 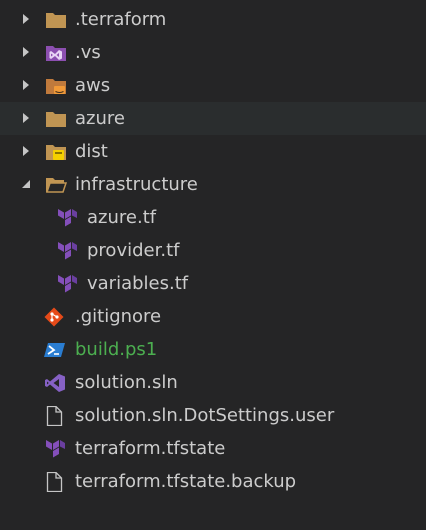 What do you see at coordinates (126, 382) in the screenshot?
I see `tree-item-label: solution.sln` at bounding box center [126, 382].